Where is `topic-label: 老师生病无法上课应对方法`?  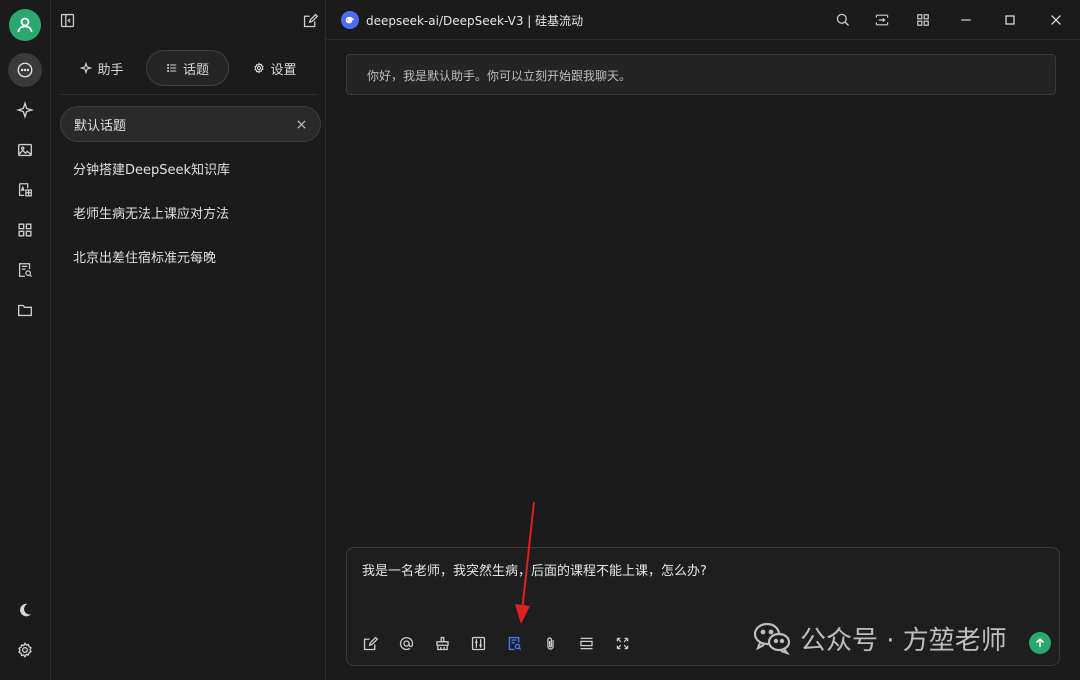
topic-label: 老师生病无法上课应对方法 is located at coordinates (151, 214).